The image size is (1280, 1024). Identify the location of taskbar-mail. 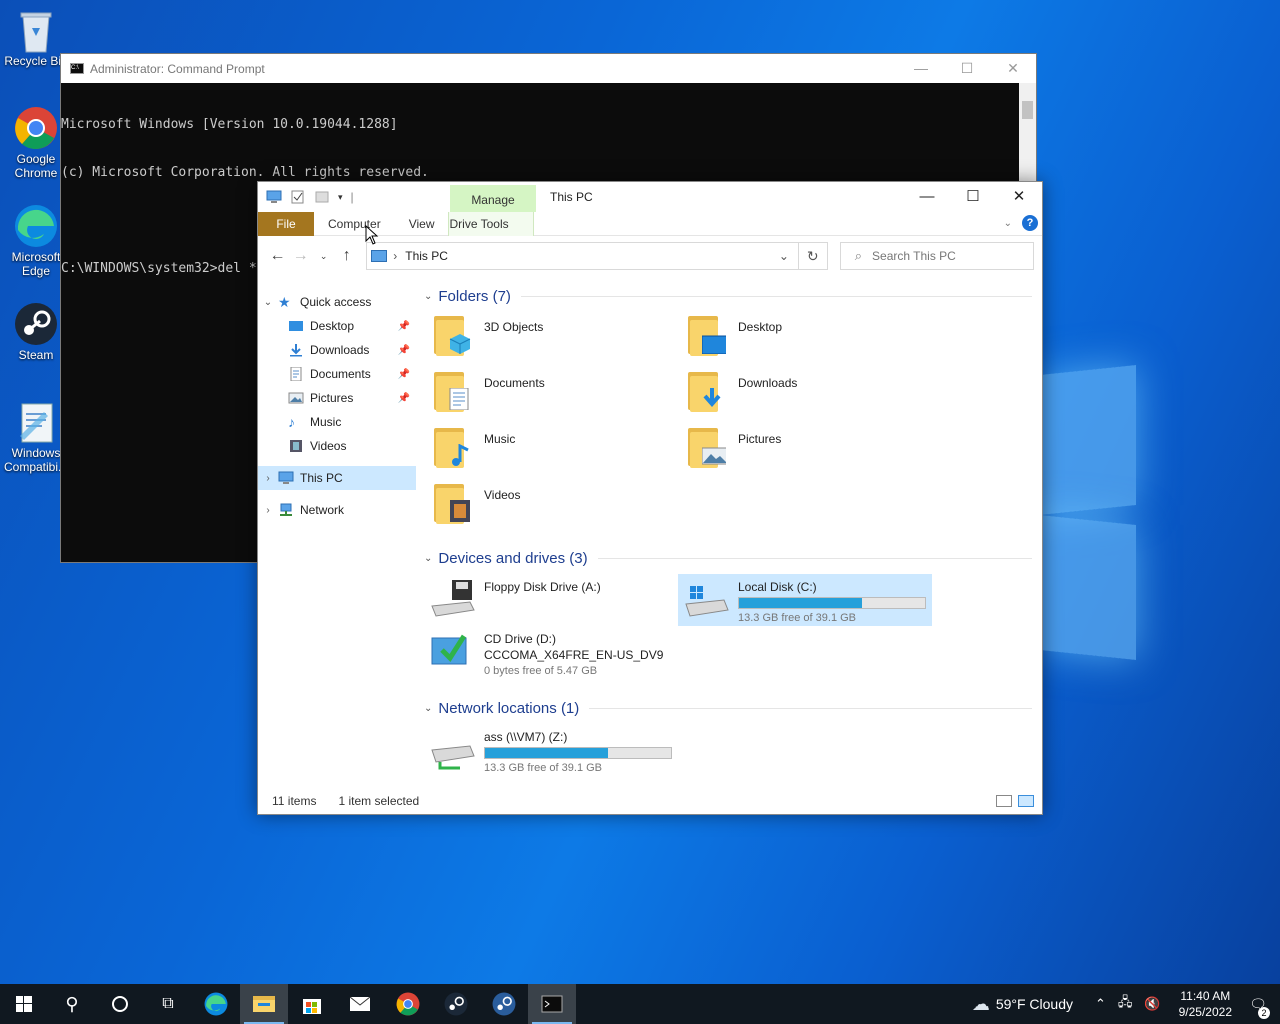
(360, 1004).